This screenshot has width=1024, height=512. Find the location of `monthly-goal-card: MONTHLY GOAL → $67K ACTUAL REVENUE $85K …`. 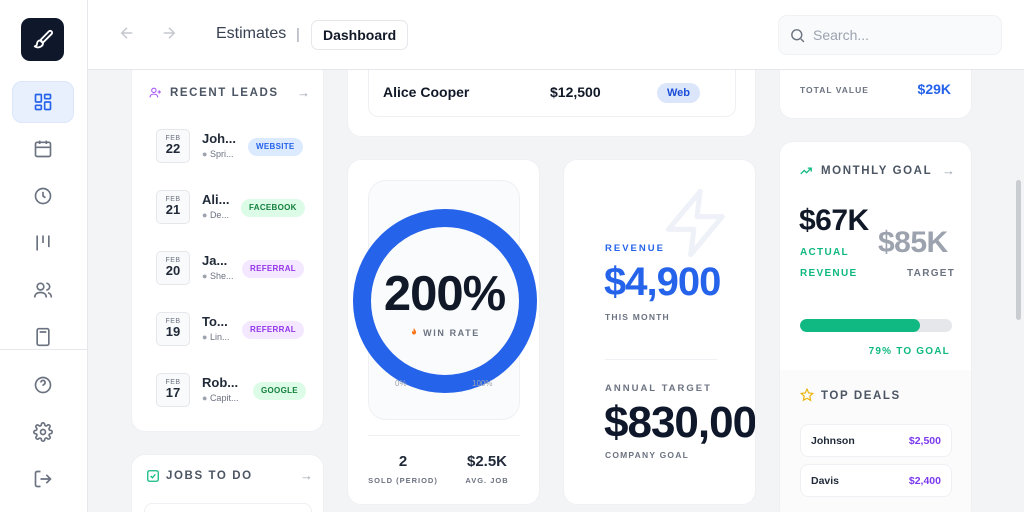

monthly-goal-card: MONTHLY GOAL → $67K ACTUAL REVENUE $85K … is located at coordinates (875, 326).